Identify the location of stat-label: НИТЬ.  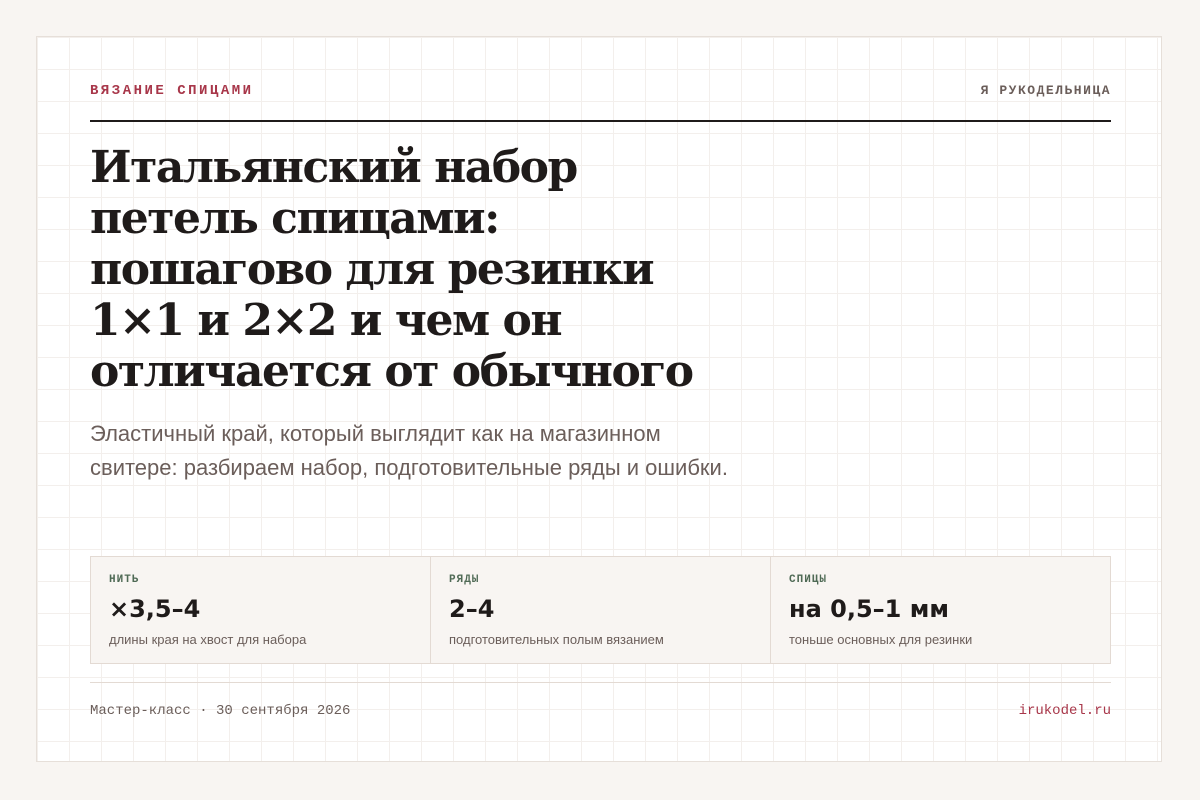
(124, 580).